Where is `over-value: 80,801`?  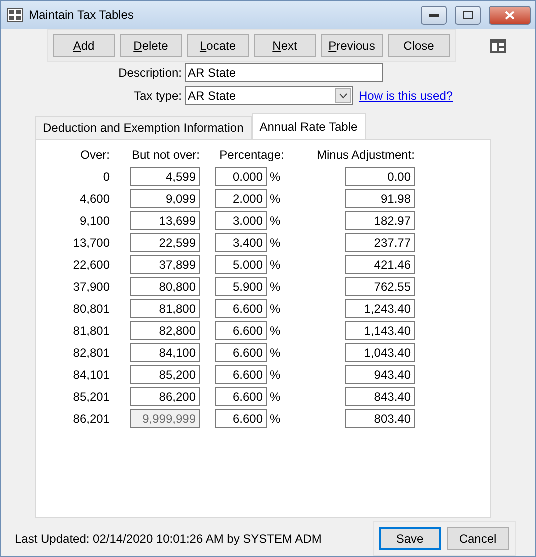 over-value: 80,801 is located at coordinates (91, 309).